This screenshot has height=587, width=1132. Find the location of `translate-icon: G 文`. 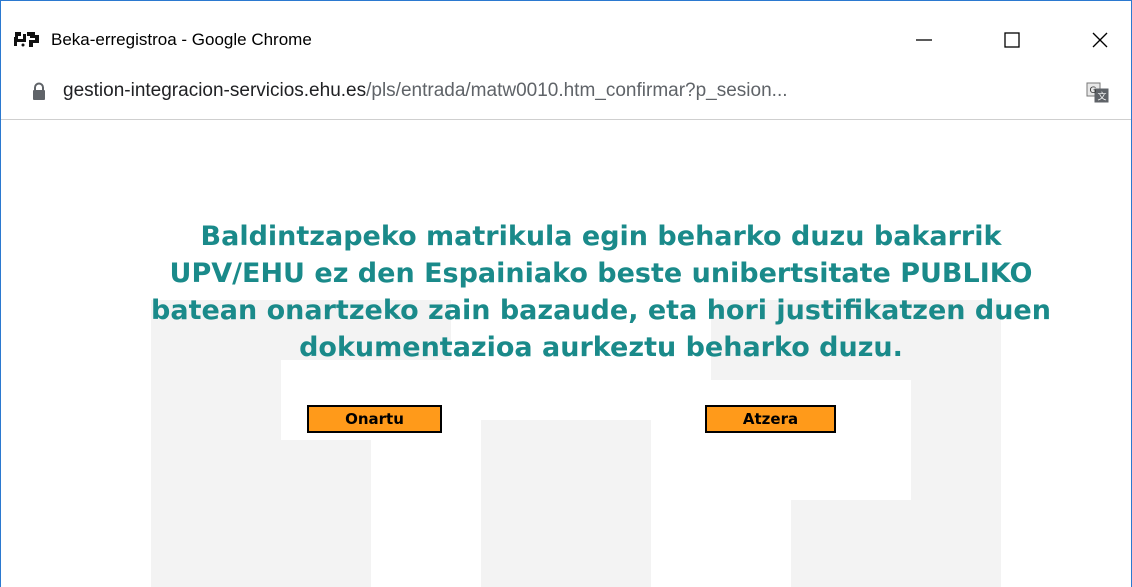

translate-icon: G 文 is located at coordinates (1098, 93).